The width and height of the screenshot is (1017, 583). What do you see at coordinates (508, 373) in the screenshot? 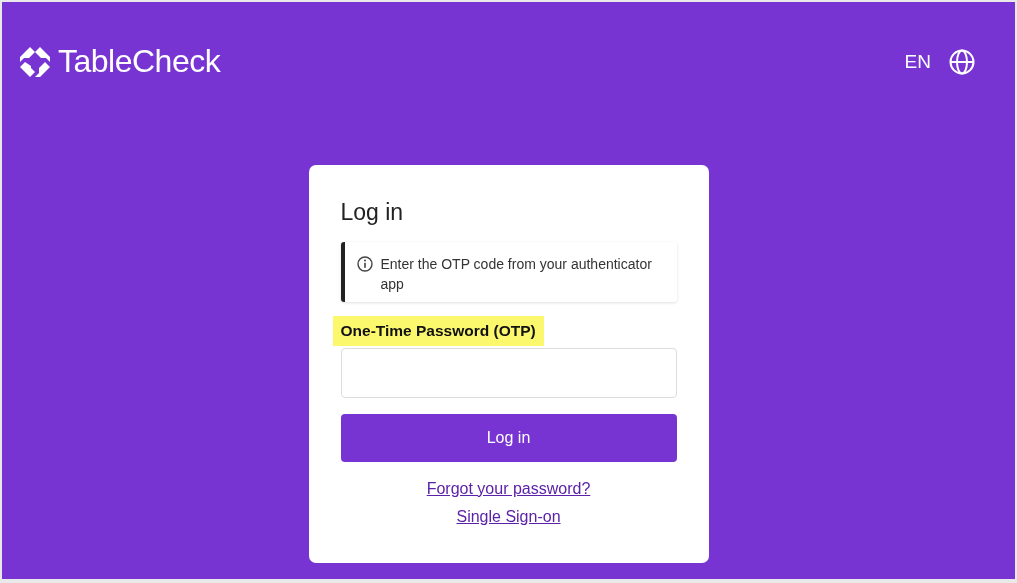
I see `otp-input-field` at bounding box center [508, 373].